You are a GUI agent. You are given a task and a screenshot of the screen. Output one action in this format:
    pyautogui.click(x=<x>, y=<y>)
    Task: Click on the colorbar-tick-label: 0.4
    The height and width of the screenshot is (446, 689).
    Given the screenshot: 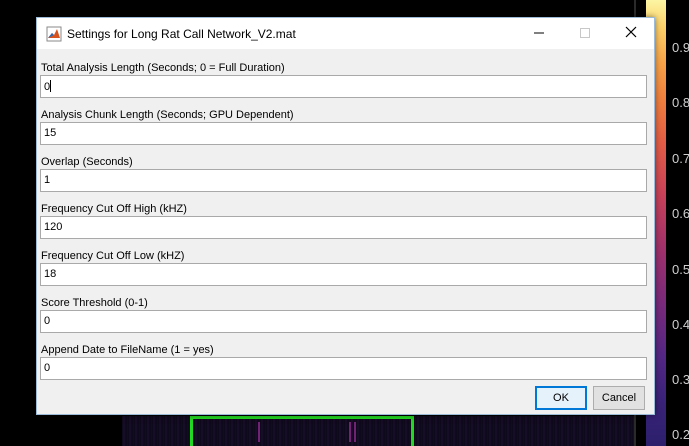 What is the action you would take?
    pyautogui.click(x=680, y=324)
    